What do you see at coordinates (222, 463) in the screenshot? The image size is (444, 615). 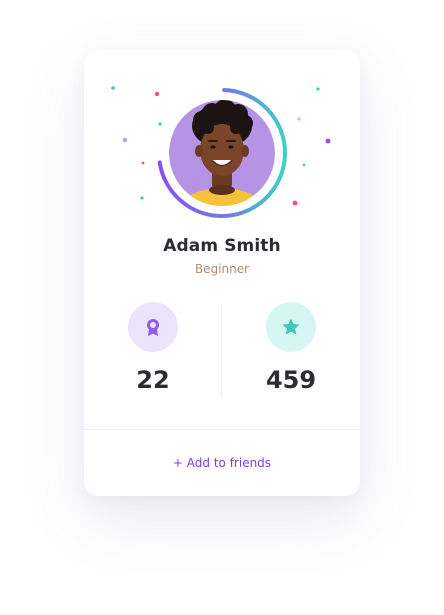 I see `add-to-friends-button: + Add to friends` at bounding box center [222, 463].